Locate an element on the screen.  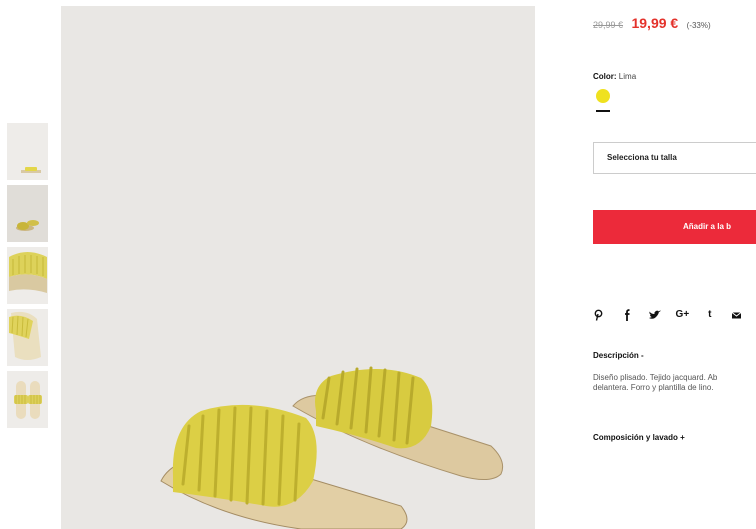
tumblr-icon: t is located at coordinates (710, 315).